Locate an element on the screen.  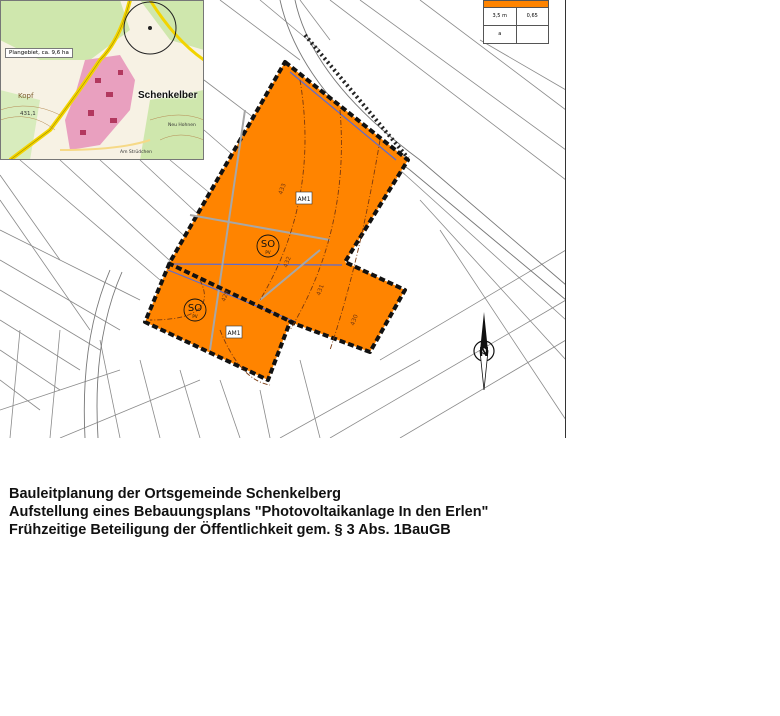
north-label: N is located at coordinates (484, 352).